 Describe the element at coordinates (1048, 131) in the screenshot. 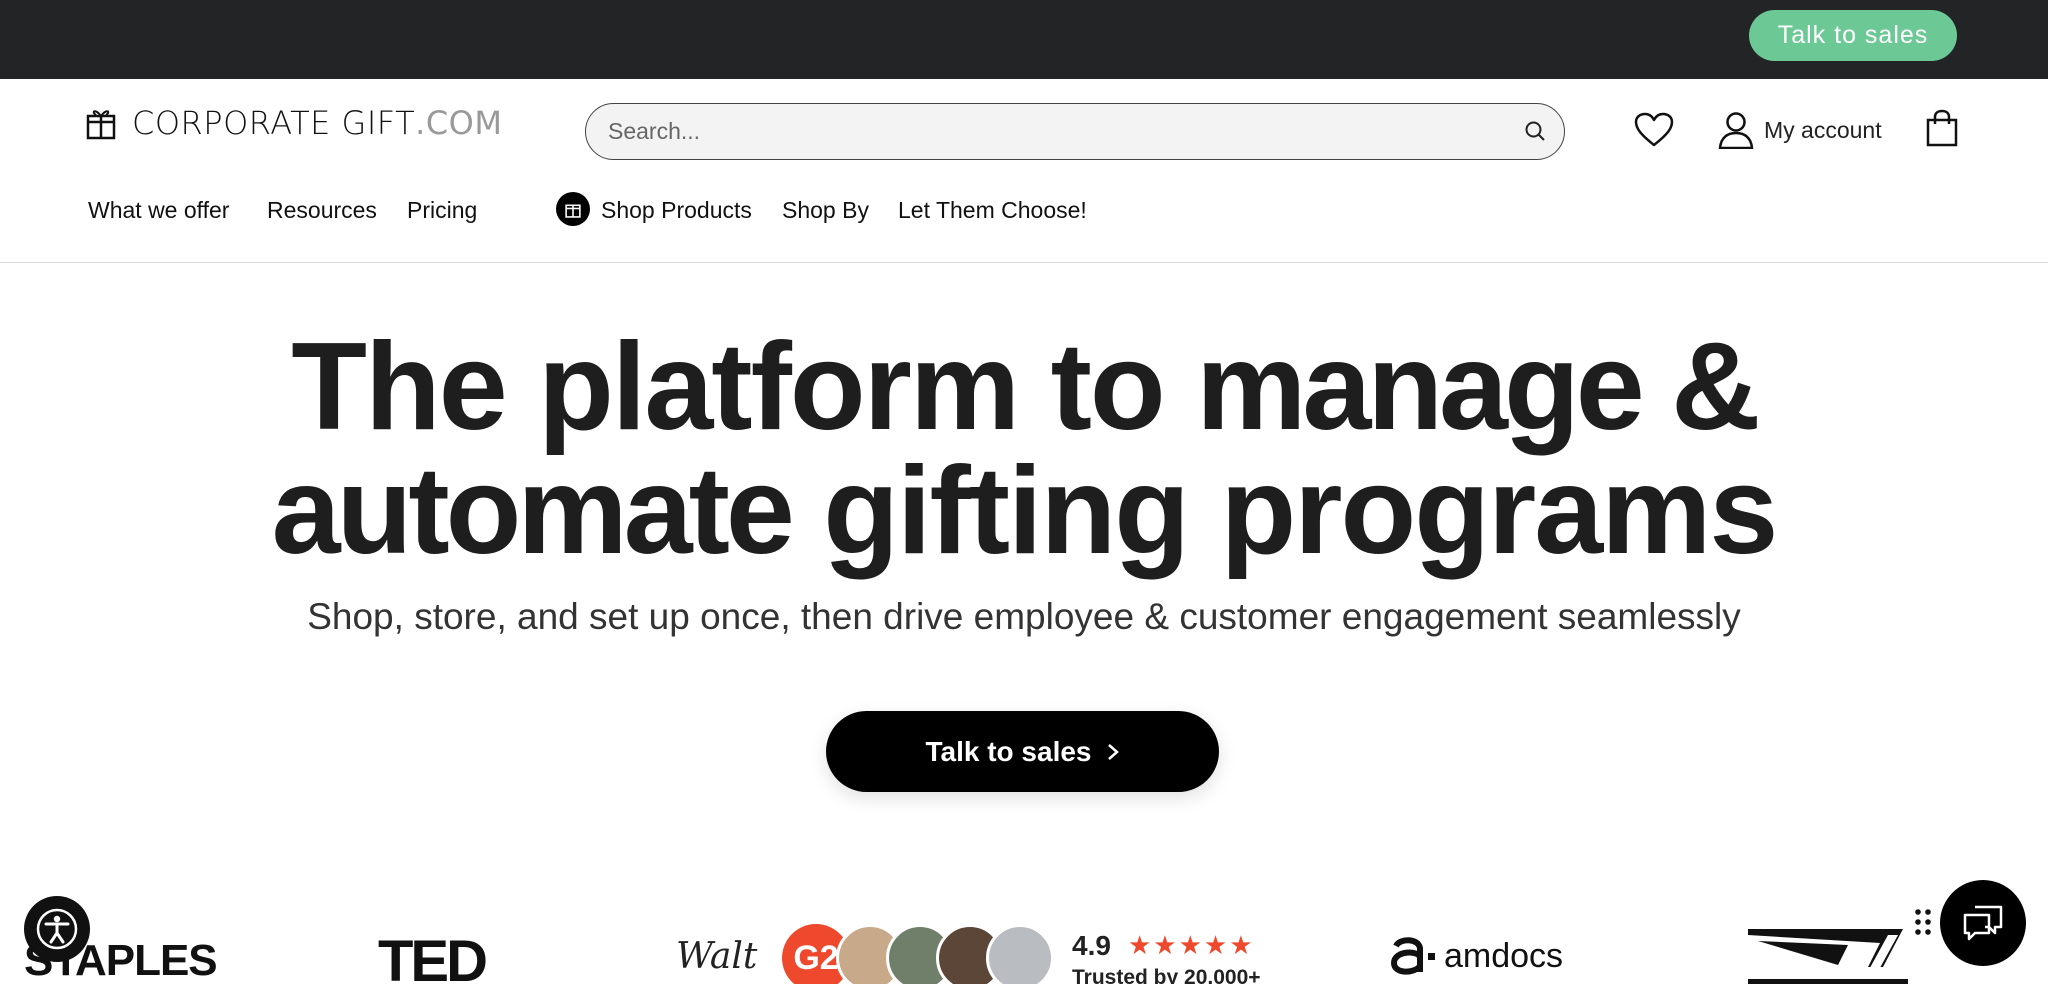

I see `search-input` at that location.